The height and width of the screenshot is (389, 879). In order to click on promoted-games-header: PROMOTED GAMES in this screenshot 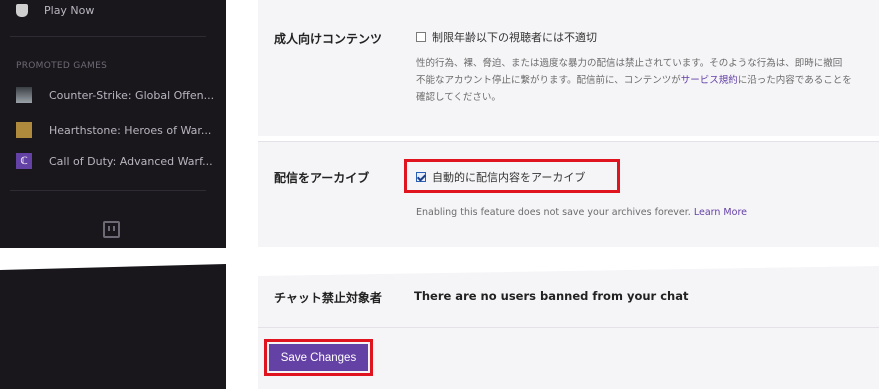, I will do `click(62, 66)`.